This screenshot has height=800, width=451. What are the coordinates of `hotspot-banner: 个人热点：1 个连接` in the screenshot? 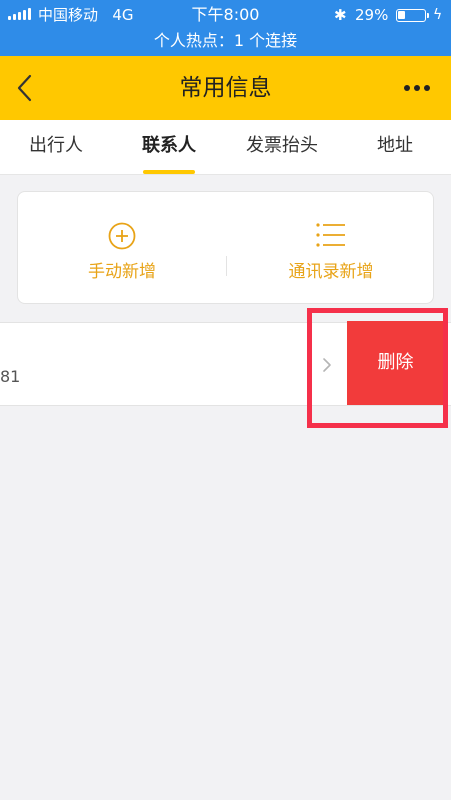 It's located at (225, 41).